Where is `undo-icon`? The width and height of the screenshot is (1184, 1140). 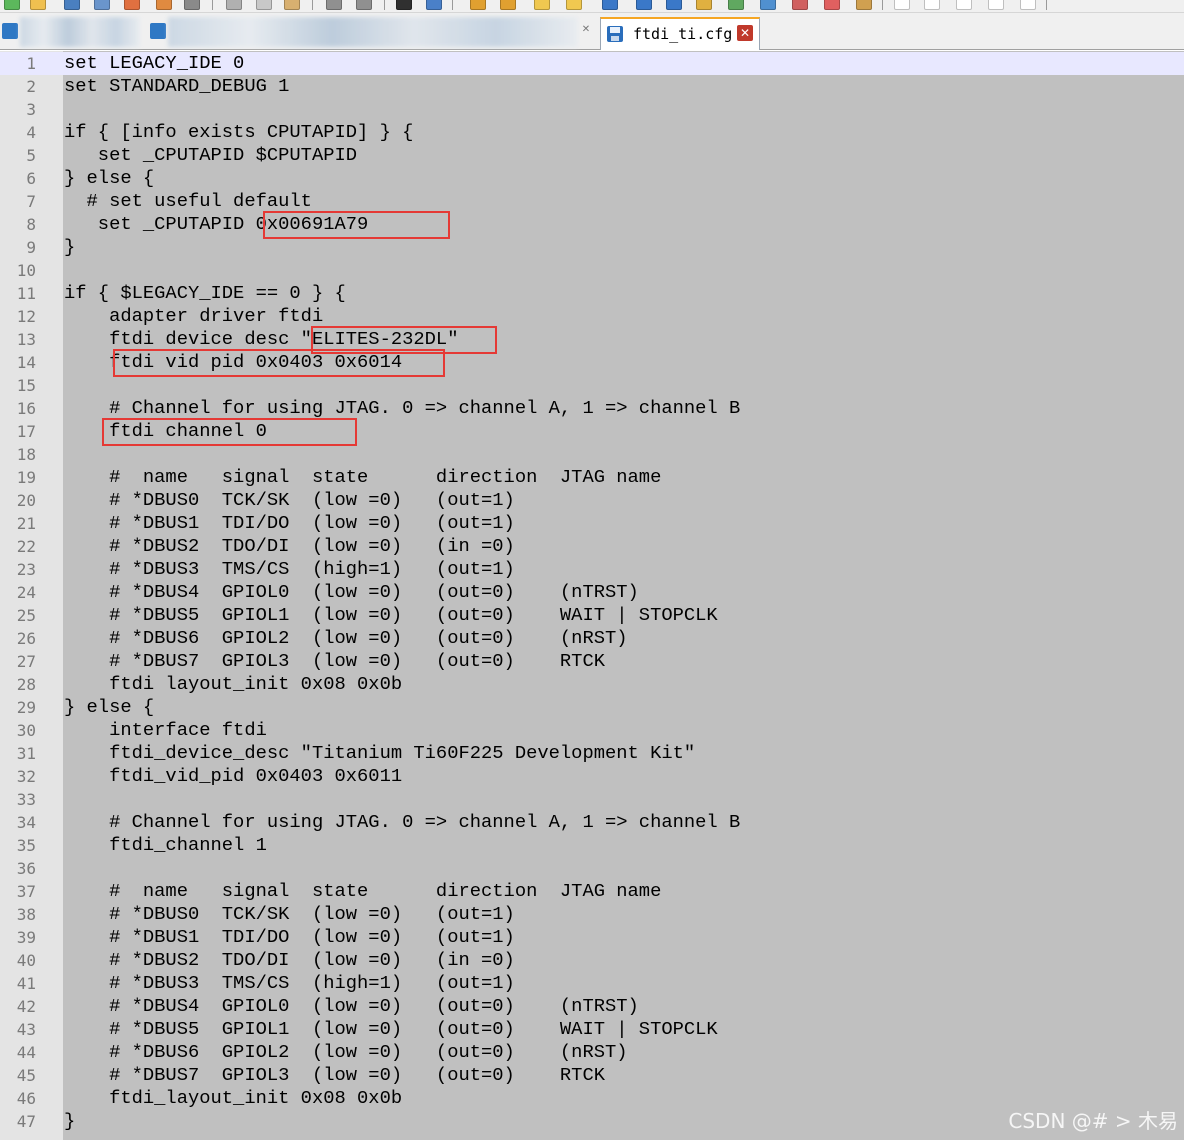 undo-icon is located at coordinates (334, 5).